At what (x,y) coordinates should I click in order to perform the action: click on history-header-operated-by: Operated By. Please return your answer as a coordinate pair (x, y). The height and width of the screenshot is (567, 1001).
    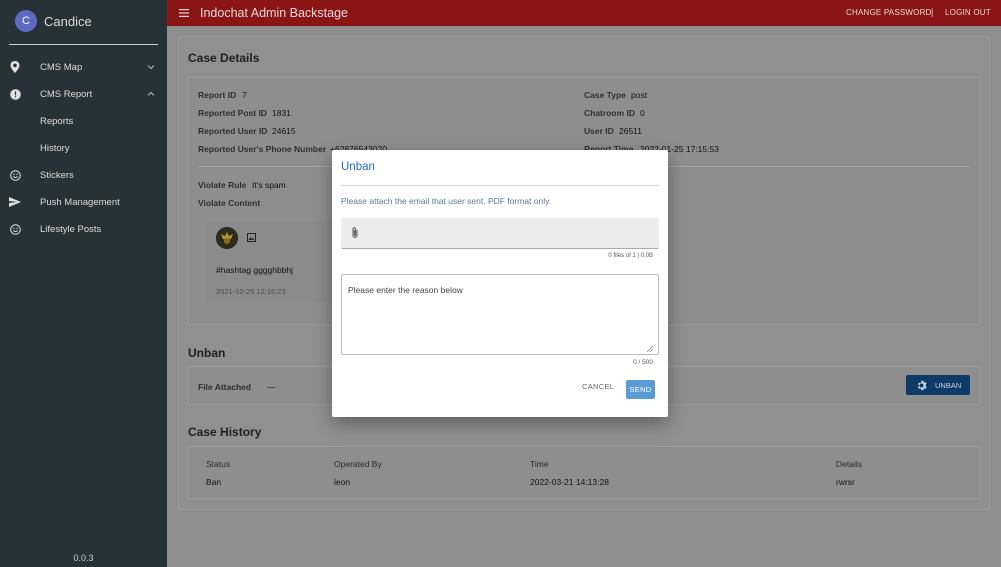
    Looking at the image, I should click on (358, 464).